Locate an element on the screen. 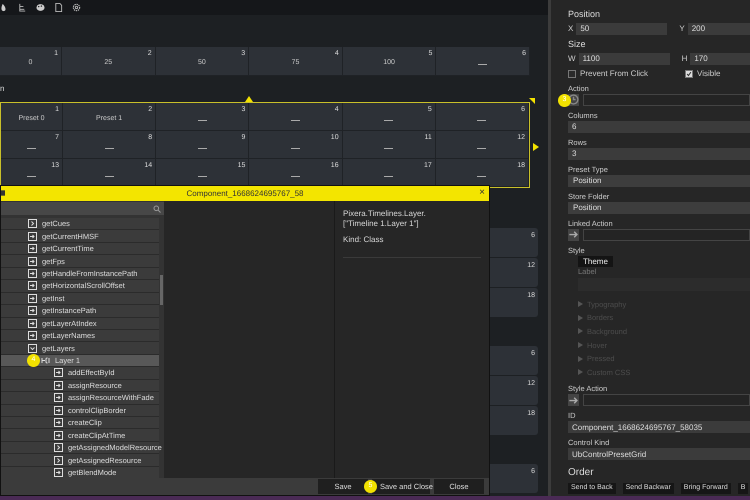  text-field: Component_1668624695767_58035 is located at coordinates (659, 427).